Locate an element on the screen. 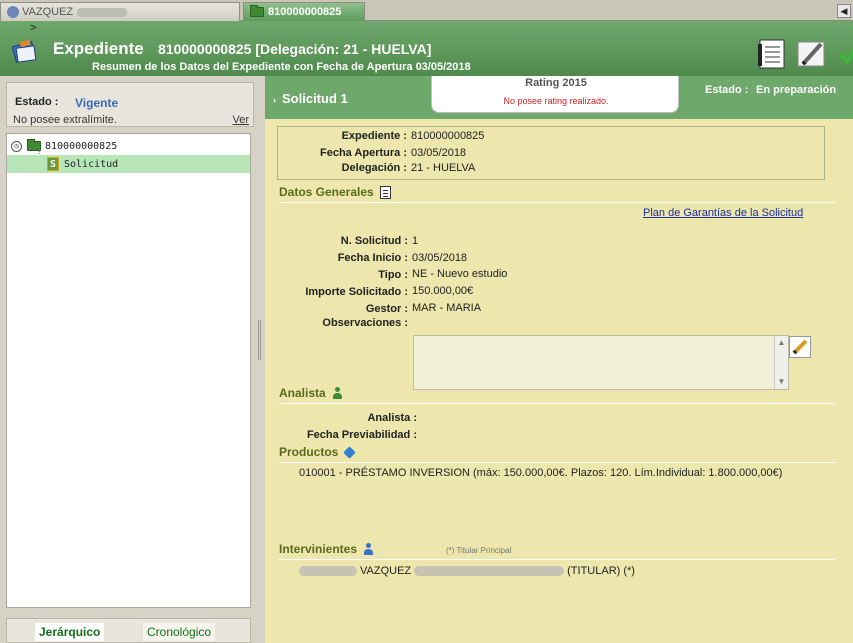 Image resolution: width=853 pixels, height=643 pixels. tab-cronologico: Cronológico is located at coordinates (179, 632).